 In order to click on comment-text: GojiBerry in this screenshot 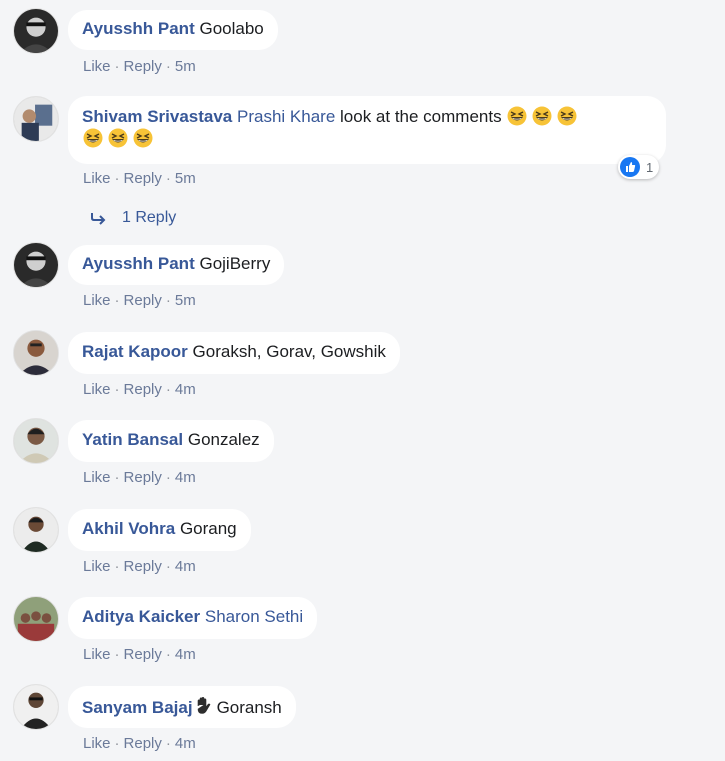, I will do `click(235, 263)`.